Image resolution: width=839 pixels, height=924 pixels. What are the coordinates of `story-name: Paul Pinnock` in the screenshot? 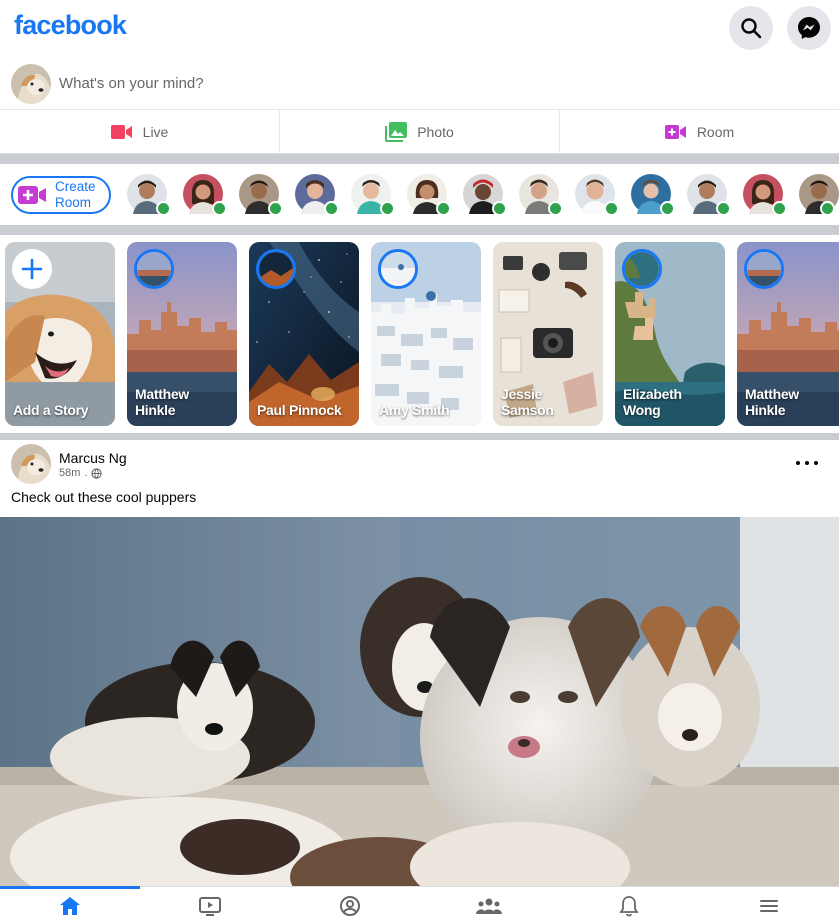 It's located at (299, 410).